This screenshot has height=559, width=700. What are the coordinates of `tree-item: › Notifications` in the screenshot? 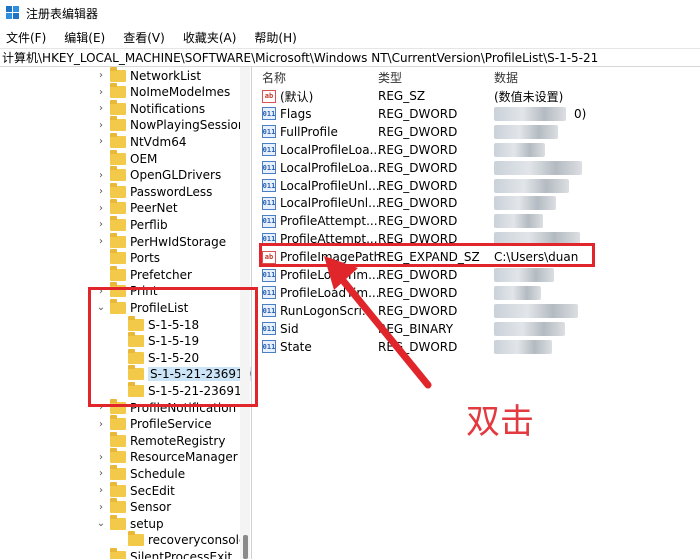 It's located at (151, 108).